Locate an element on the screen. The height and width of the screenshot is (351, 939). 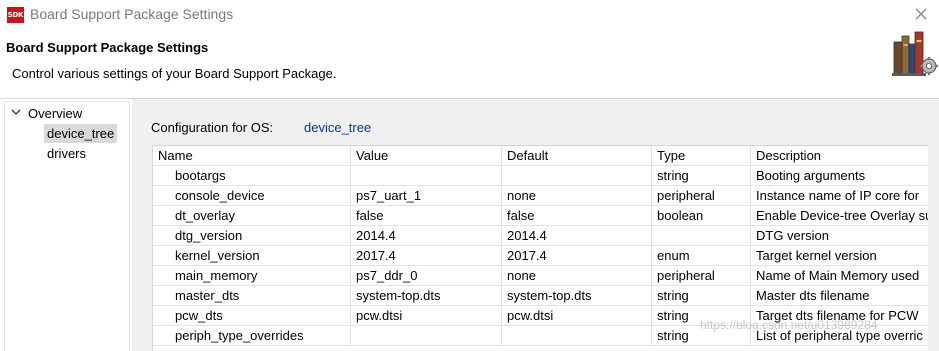
column-header-type: Type is located at coordinates (701, 156).